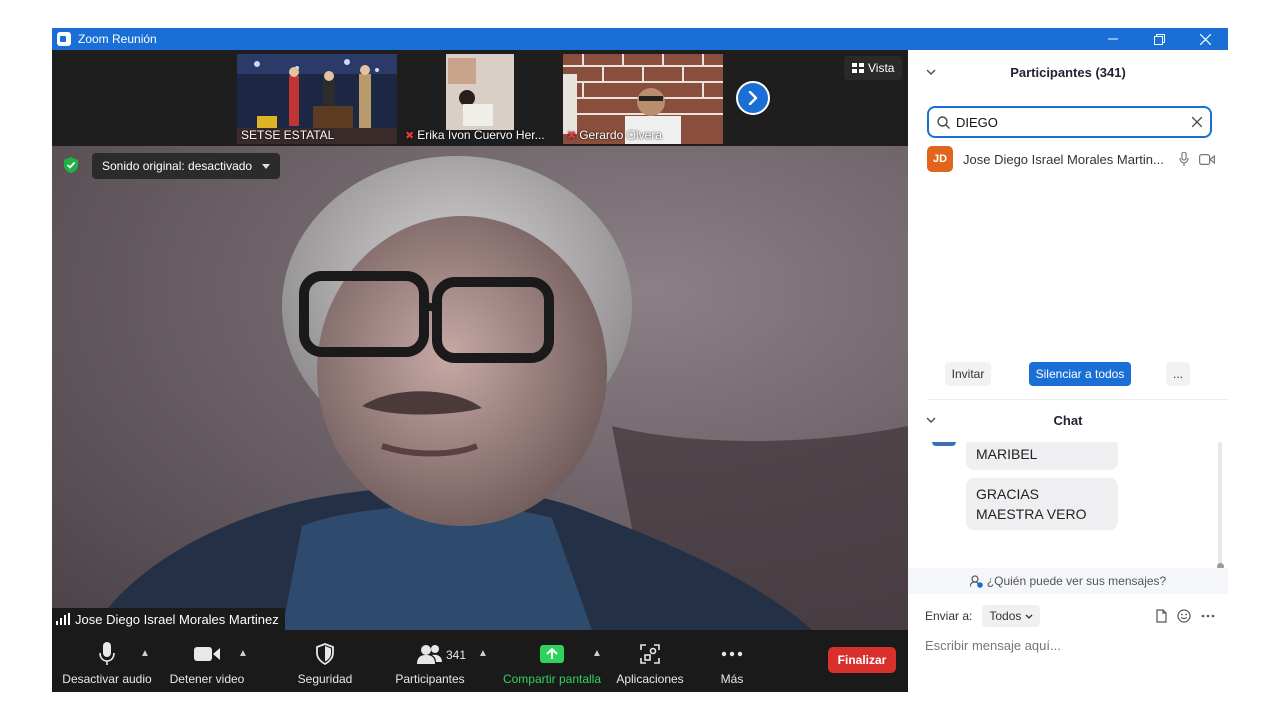 The image size is (1280, 720). What do you see at coordinates (1080, 374) in the screenshot?
I see `mute-all-button: Silenciar a todos` at bounding box center [1080, 374].